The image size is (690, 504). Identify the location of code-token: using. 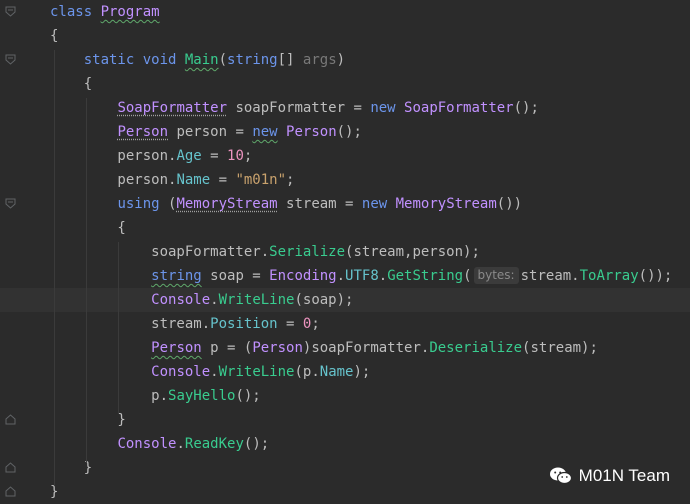
(143, 204).